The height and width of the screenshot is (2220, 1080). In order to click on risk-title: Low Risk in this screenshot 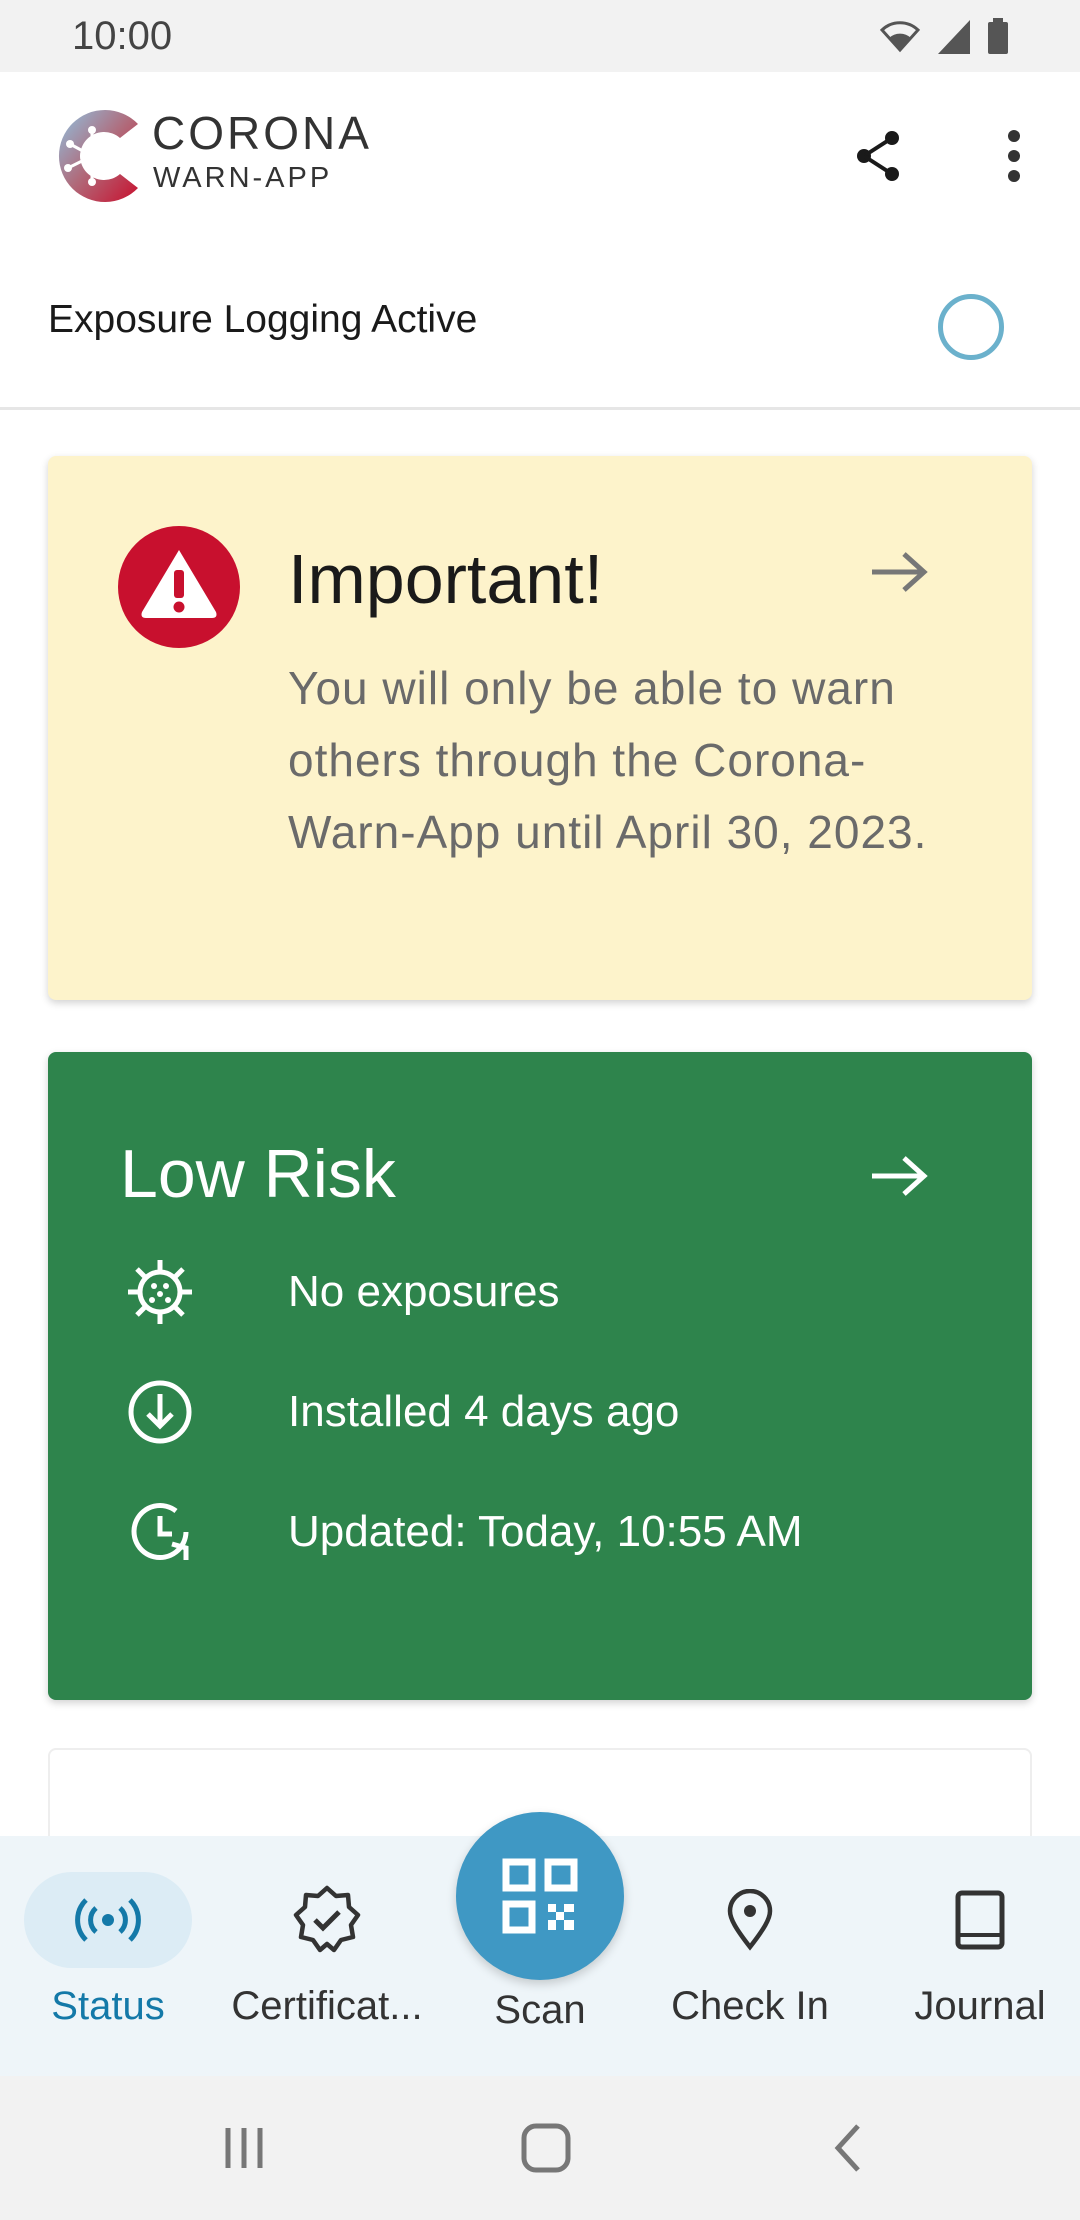, I will do `click(258, 1174)`.